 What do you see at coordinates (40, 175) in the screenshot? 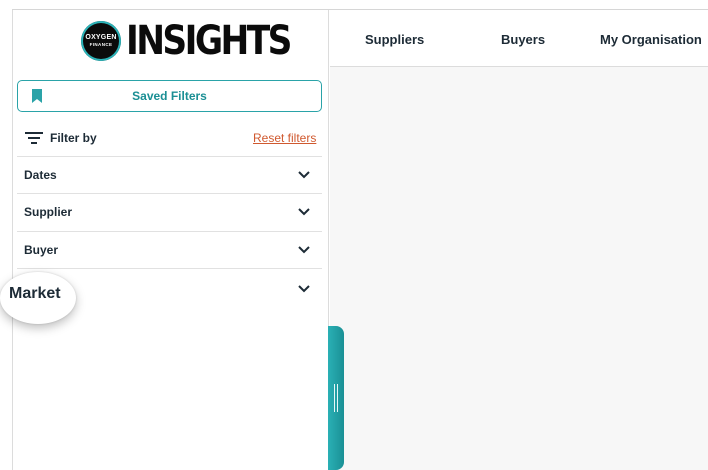
I see `facet-label: Dates` at bounding box center [40, 175].